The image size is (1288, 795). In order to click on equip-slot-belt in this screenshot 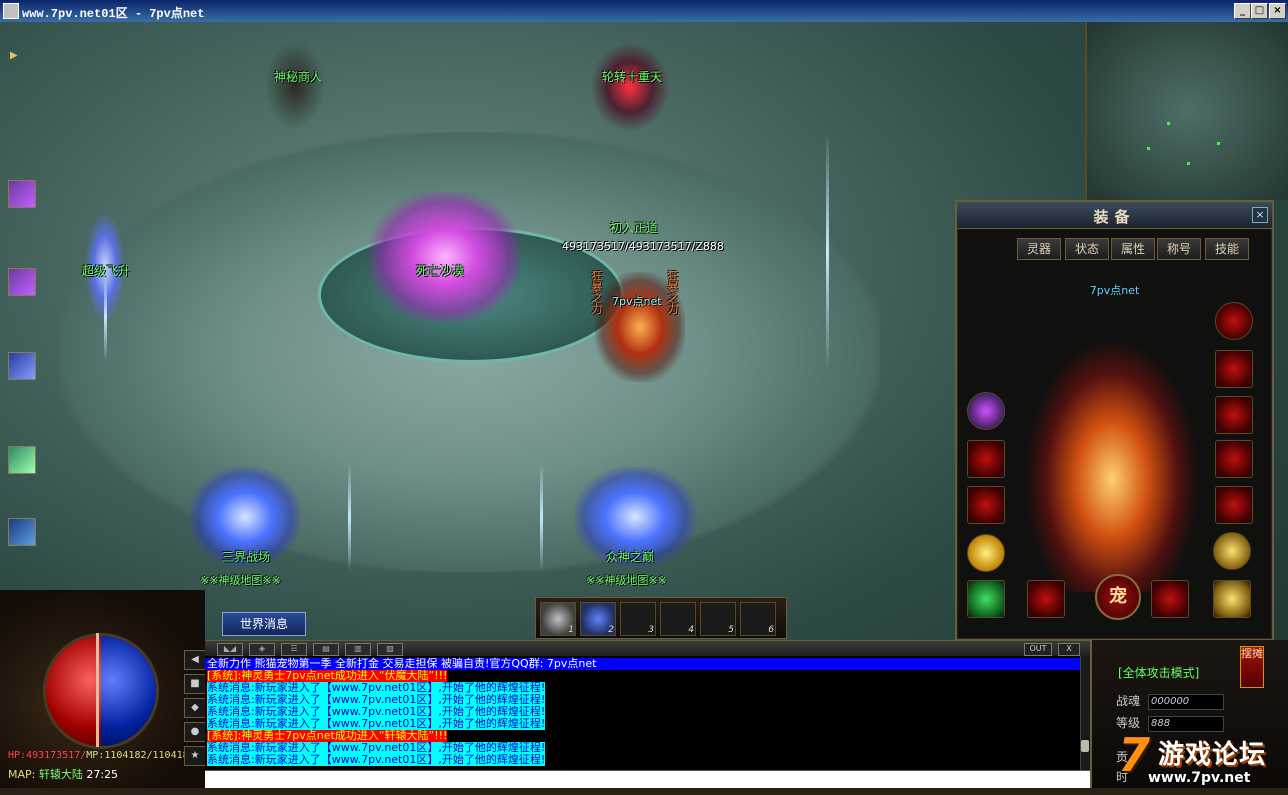, I will do `click(1046, 599)`.